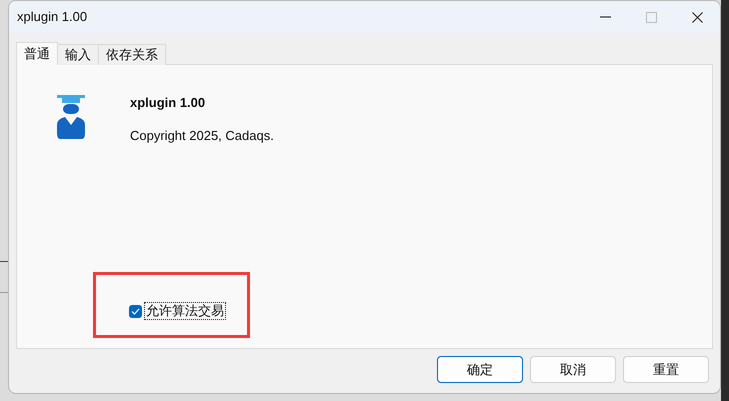  What do you see at coordinates (37, 53) in the screenshot?
I see `tab: 普通` at bounding box center [37, 53].